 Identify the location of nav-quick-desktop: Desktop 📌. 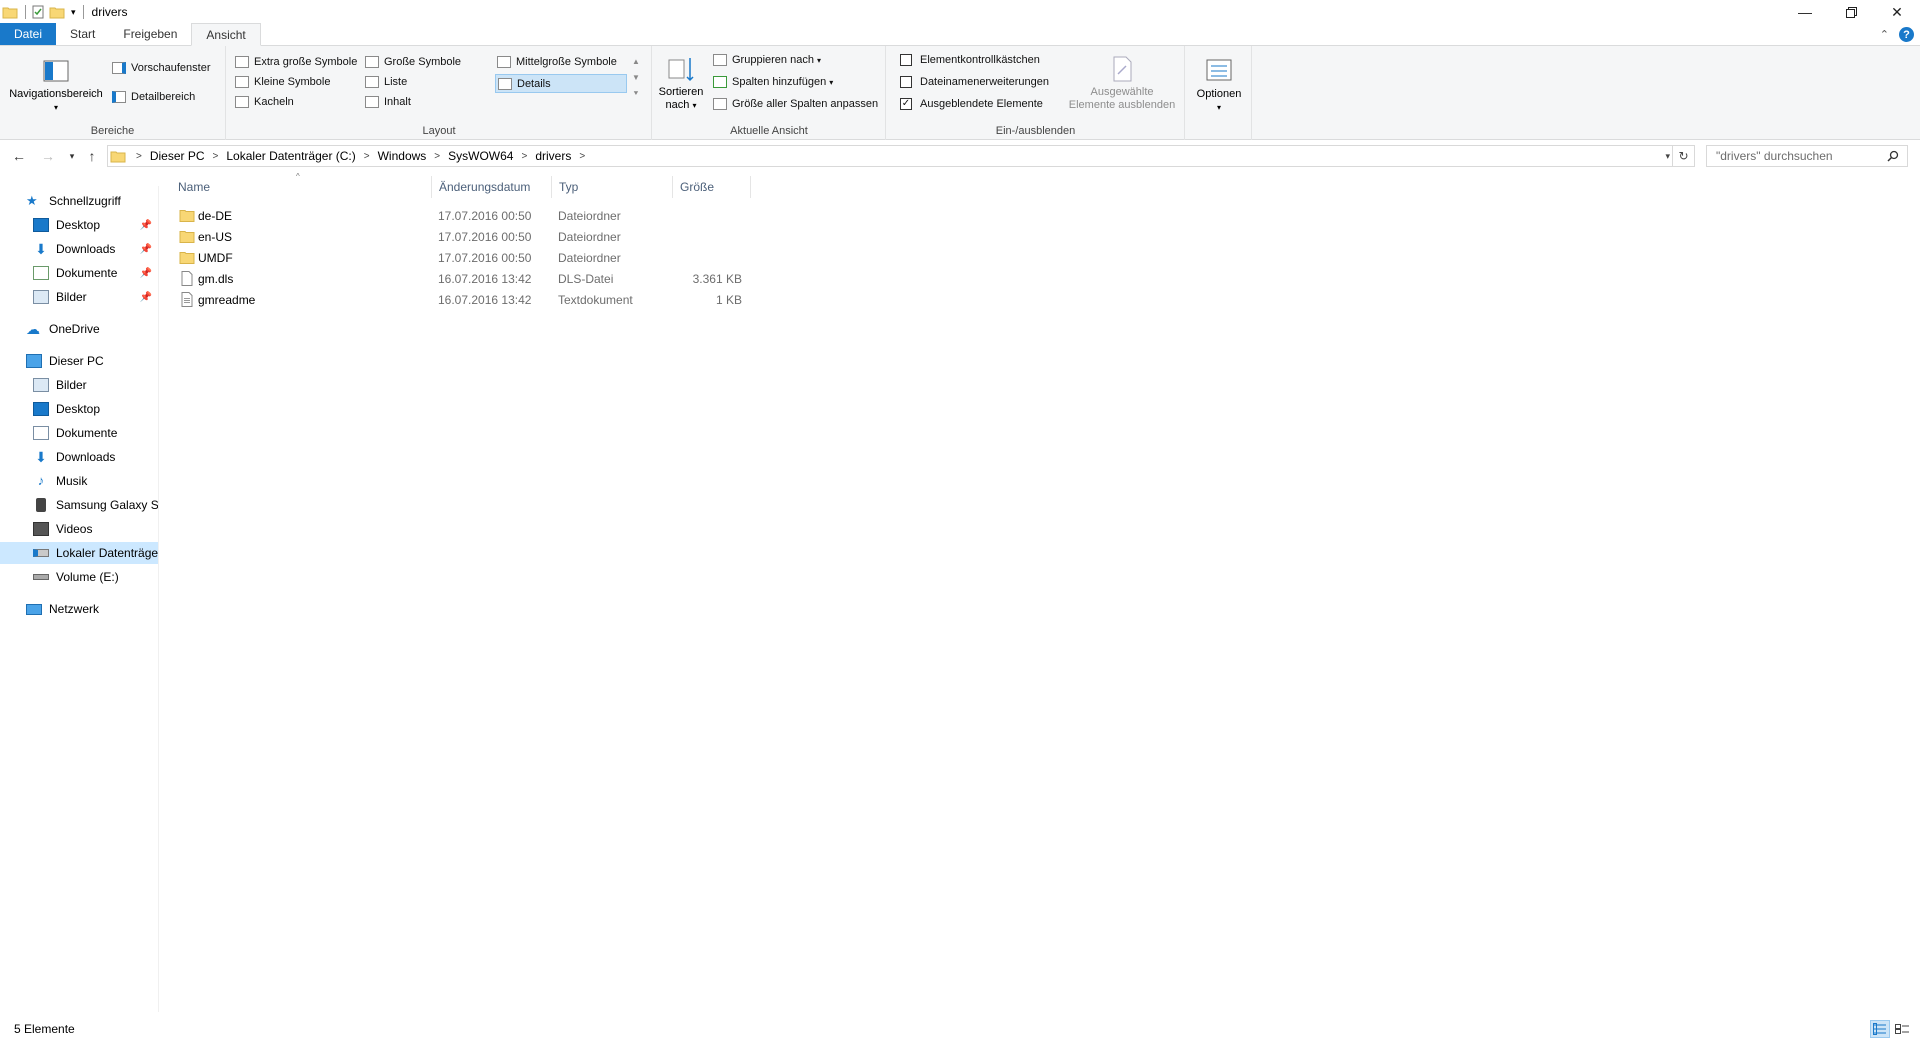
(79, 225).